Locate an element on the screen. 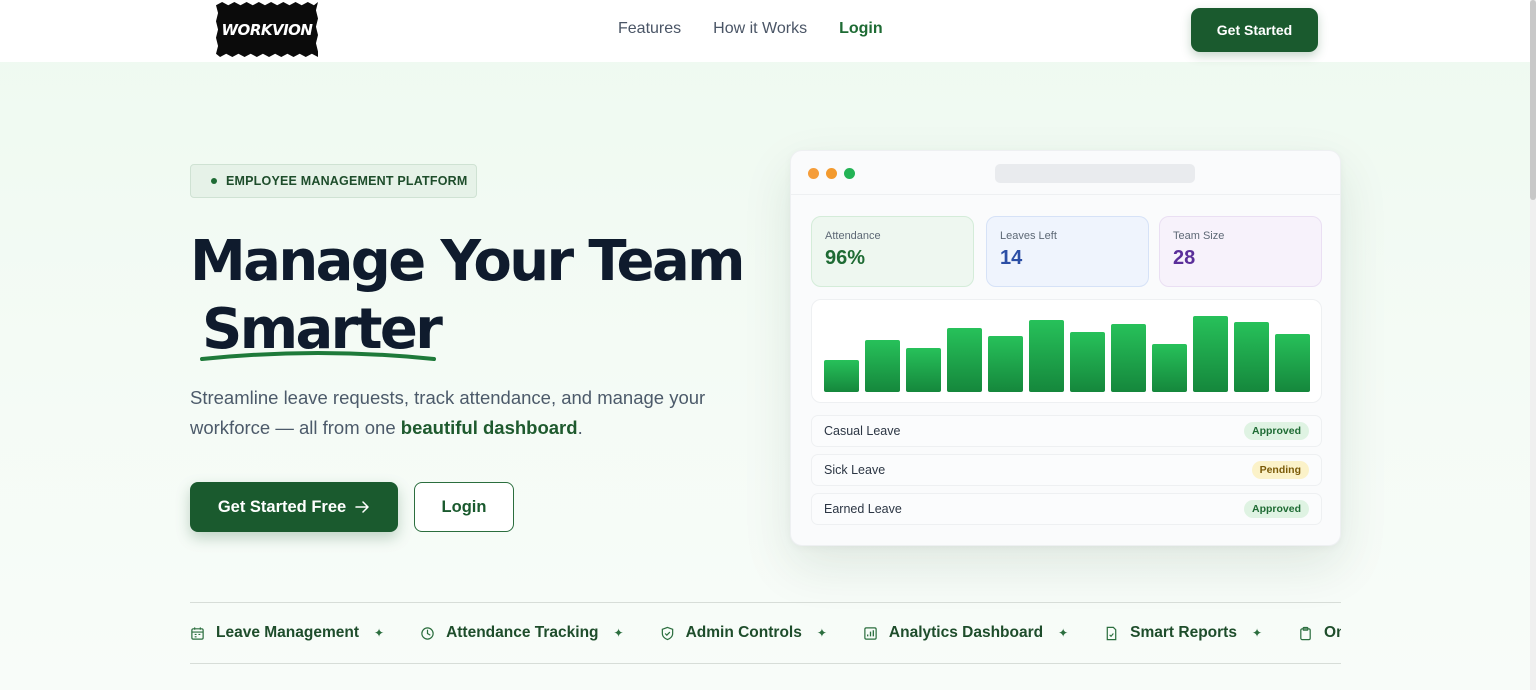 The width and height of the screenshot is (1536, 690). platform-badge: EMPLOYEE MANAGEMENT PLATFORM is located at coordinates (333, 181).